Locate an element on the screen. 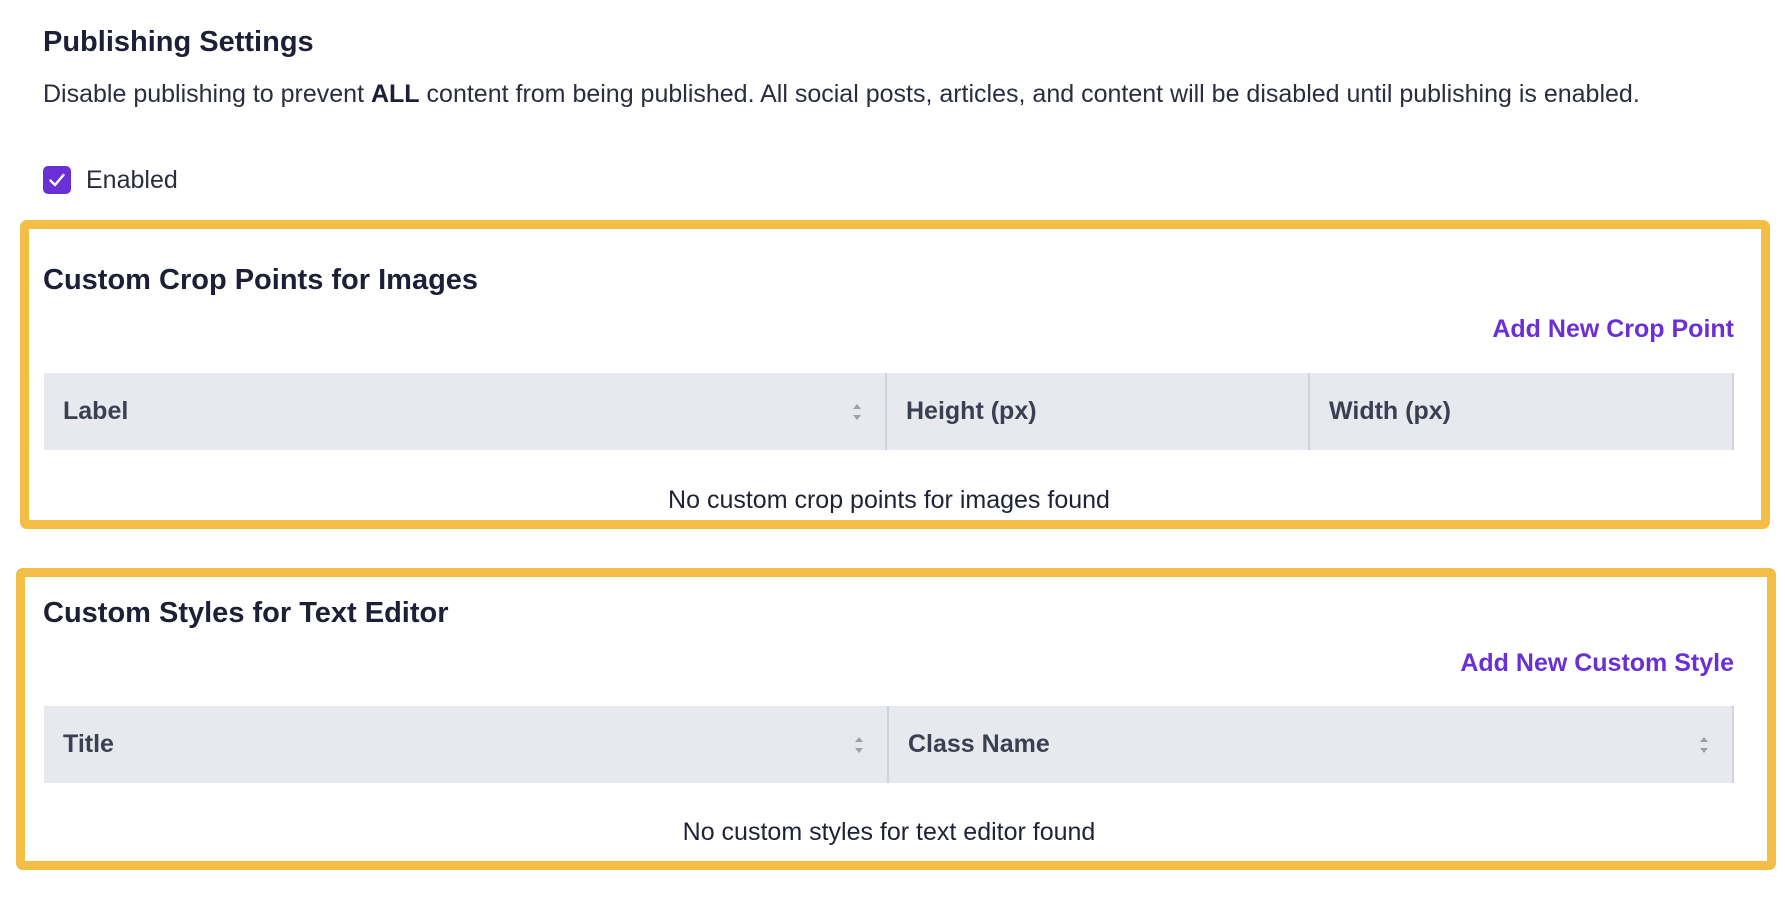  checkmark-icon is located at coordinates (57, 180).